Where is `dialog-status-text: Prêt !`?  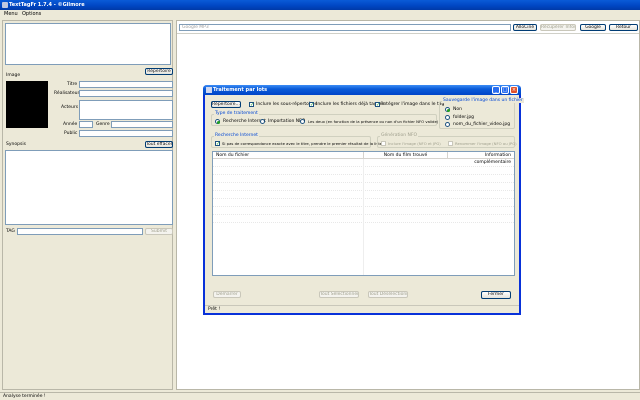 dialog-status-text: Prêt ! is located at coordinates (214, 309).